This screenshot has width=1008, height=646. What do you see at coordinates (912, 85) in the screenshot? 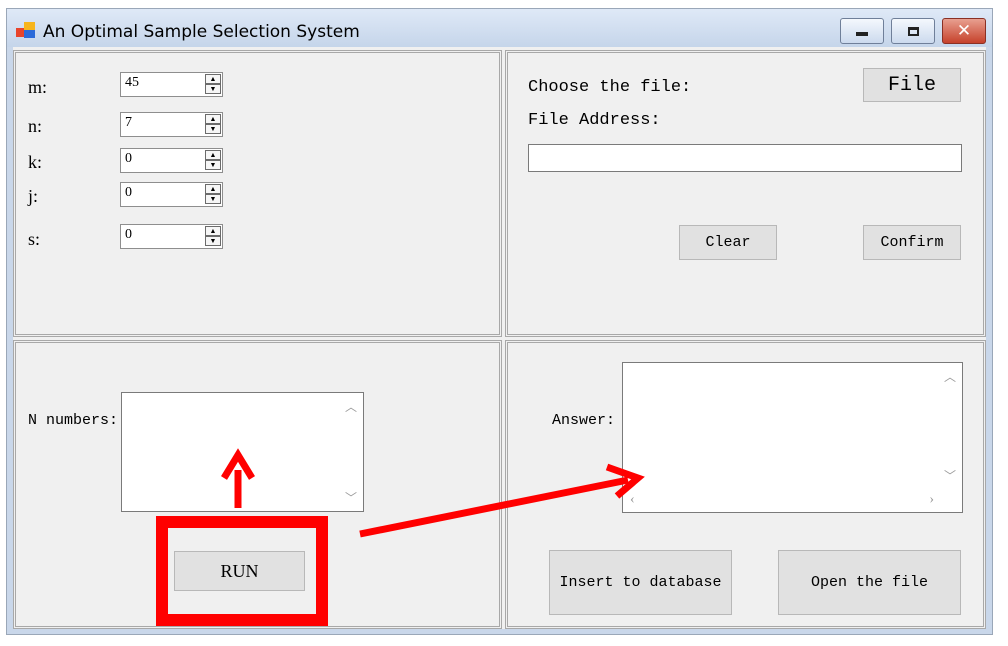
I see `file-button: File` at bounding box center [912, 85].